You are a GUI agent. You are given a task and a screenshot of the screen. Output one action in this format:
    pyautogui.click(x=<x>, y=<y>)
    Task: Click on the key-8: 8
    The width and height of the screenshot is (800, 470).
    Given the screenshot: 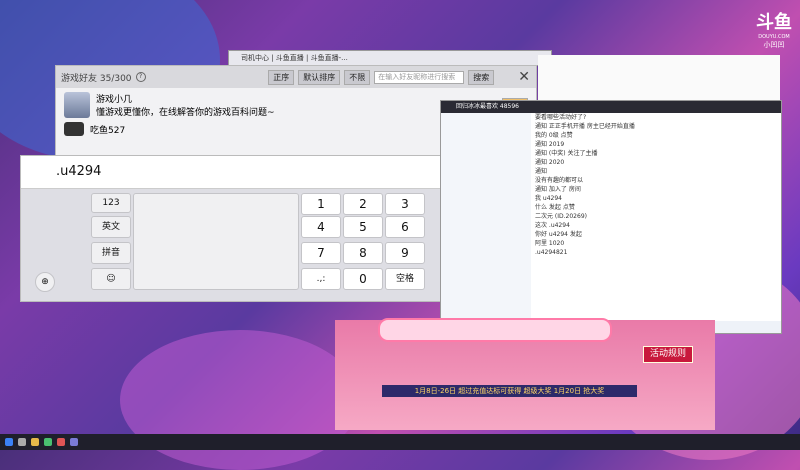 What is the action you would take?
    pyautogui.click(x=363, y=253)
    